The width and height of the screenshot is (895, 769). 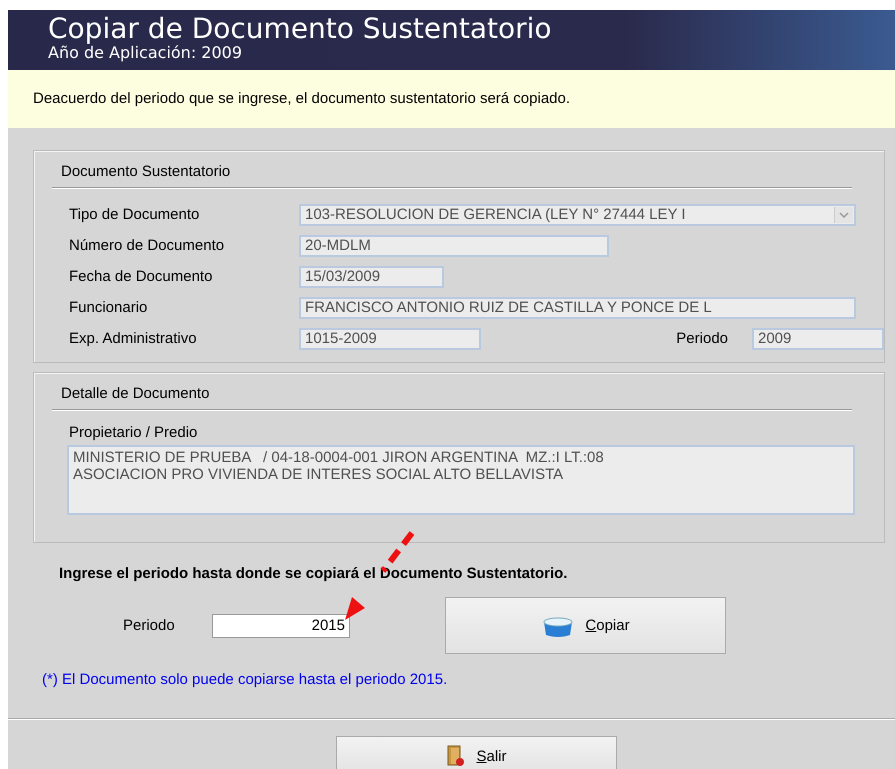 What do you see at coordinates (300, 29) in the screenshot?
I see `window-title: Copiar de Documento Sustentatorio` at bounding box center [300, 29].